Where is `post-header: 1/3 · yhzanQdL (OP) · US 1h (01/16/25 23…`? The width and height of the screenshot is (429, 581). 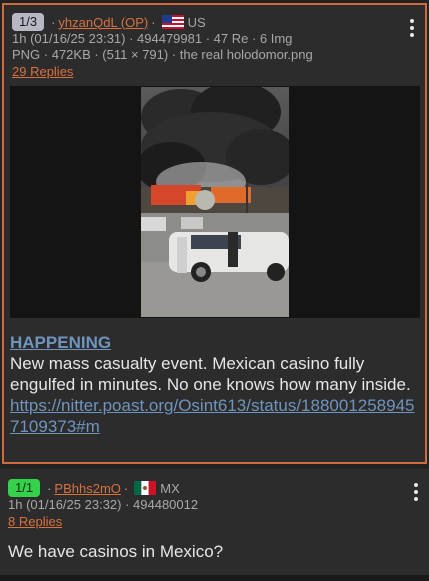 post-header: 1/3 · yhzanQdL (OP) · US 1h (01/16/25 23… is located at coordinates (201, 47).